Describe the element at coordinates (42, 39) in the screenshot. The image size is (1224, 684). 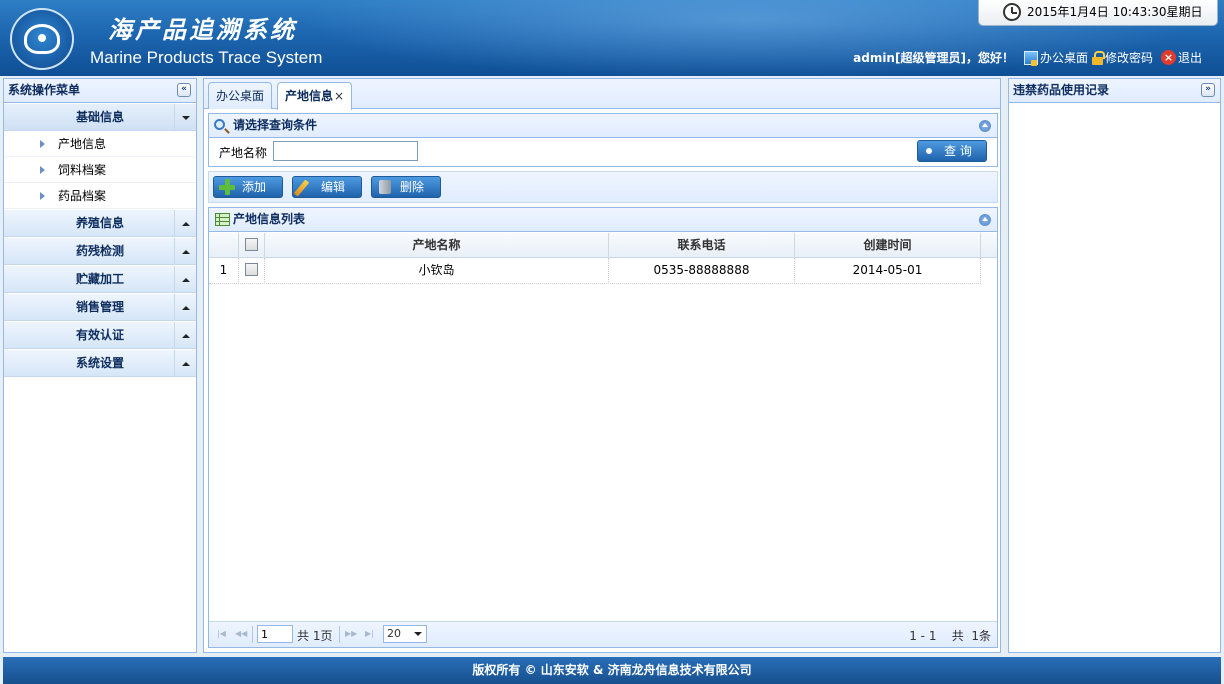
I see `logo` at that location.